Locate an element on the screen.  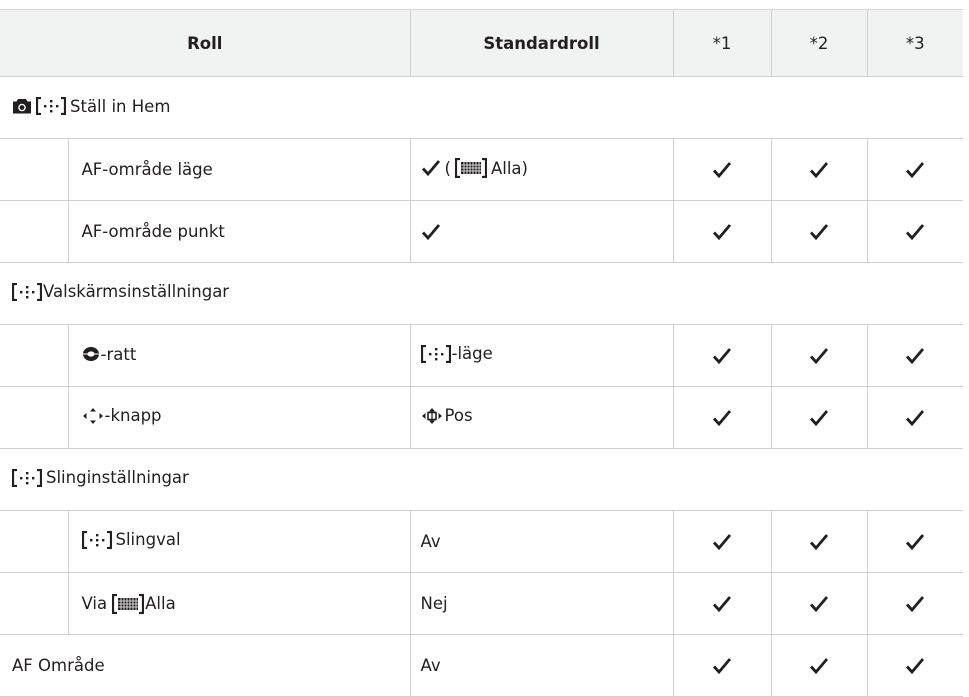
knapp-standard: Pos is located at coordinates (541, 417).